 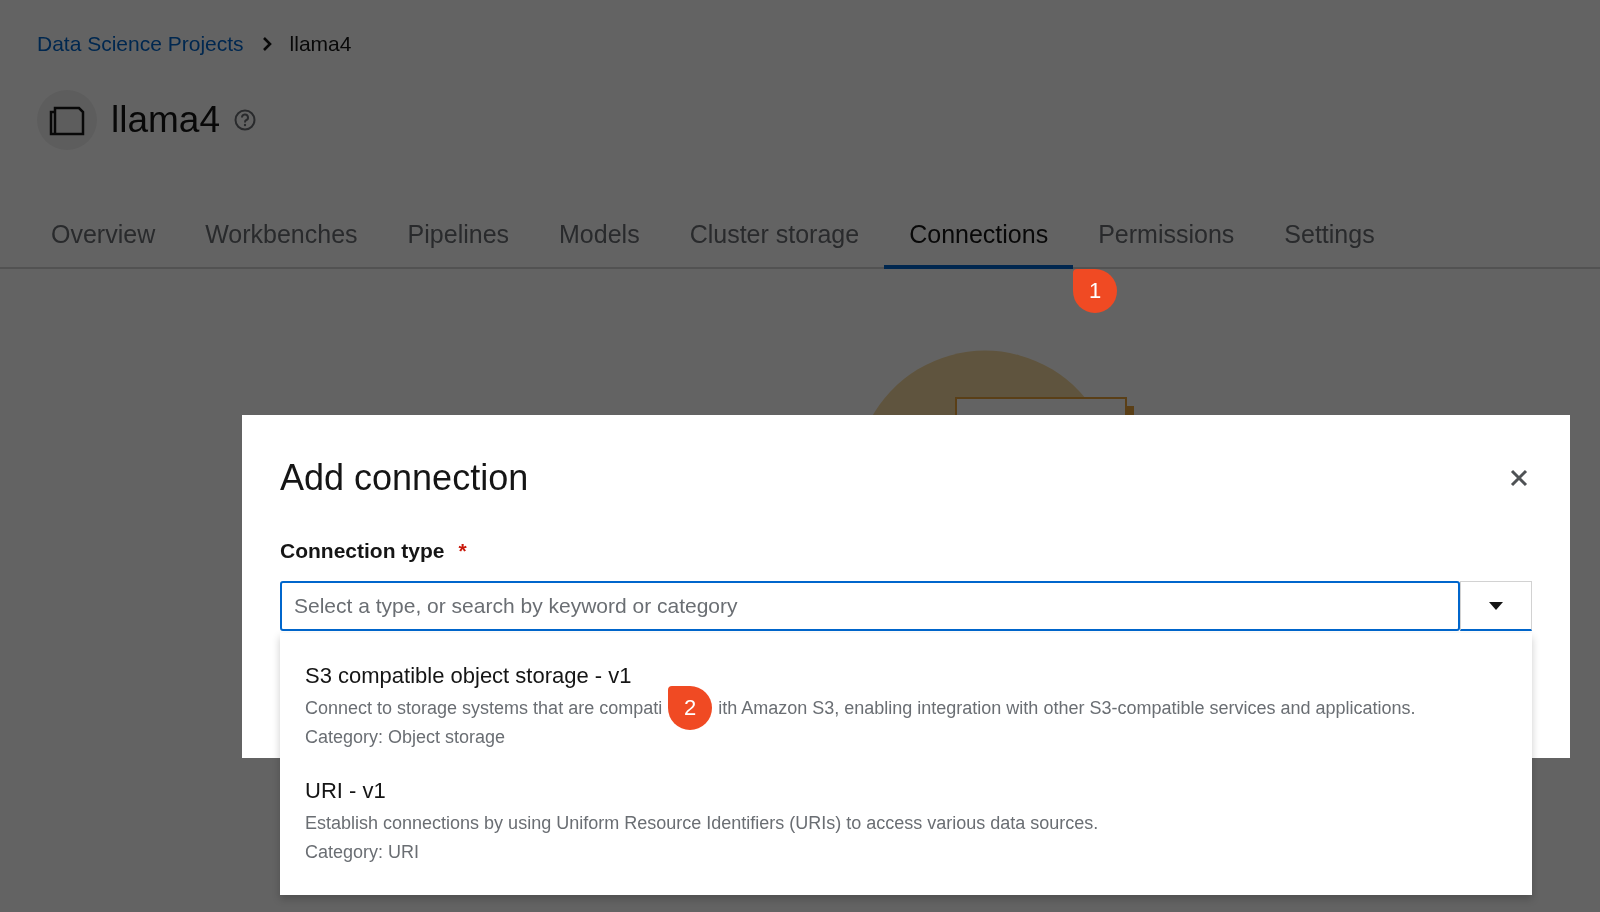 What do you see at coordinates (406, 737) in the screenshot?
I see `option-category: Category: Object storage` at bounding box center [406, 737].